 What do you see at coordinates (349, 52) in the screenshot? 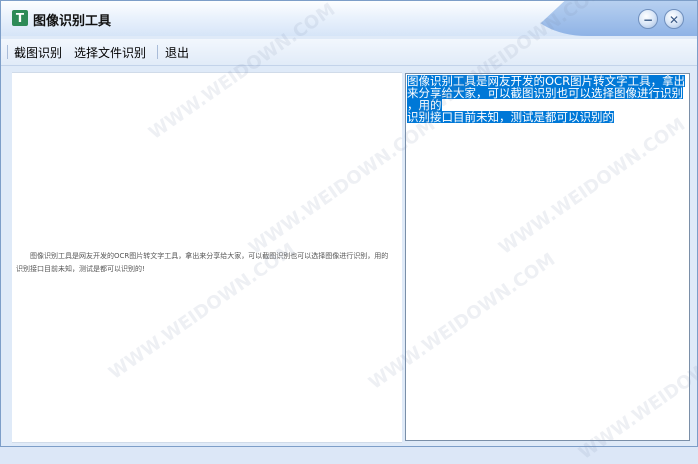
I see `menu-bar: 截图识别 选择文件识别 退出` at bounding box center [349, 52].